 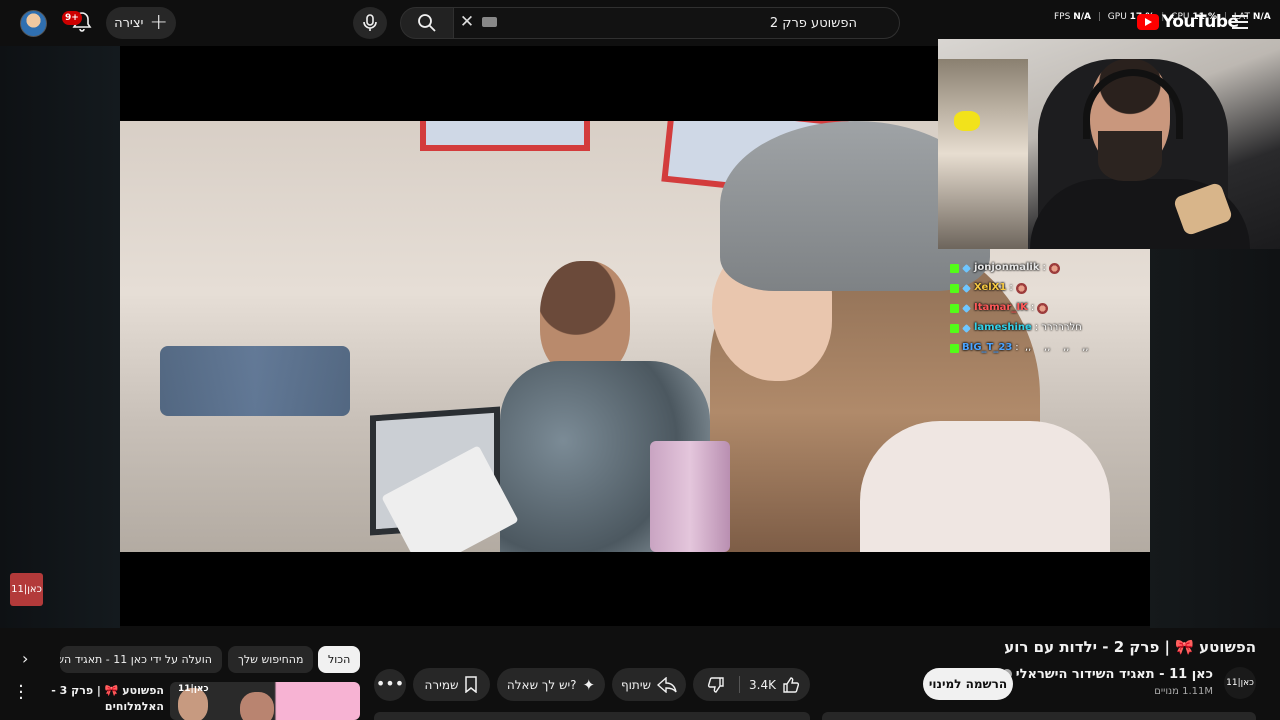 I want to click on save-label: שמירה, so click(x=441, y=684).